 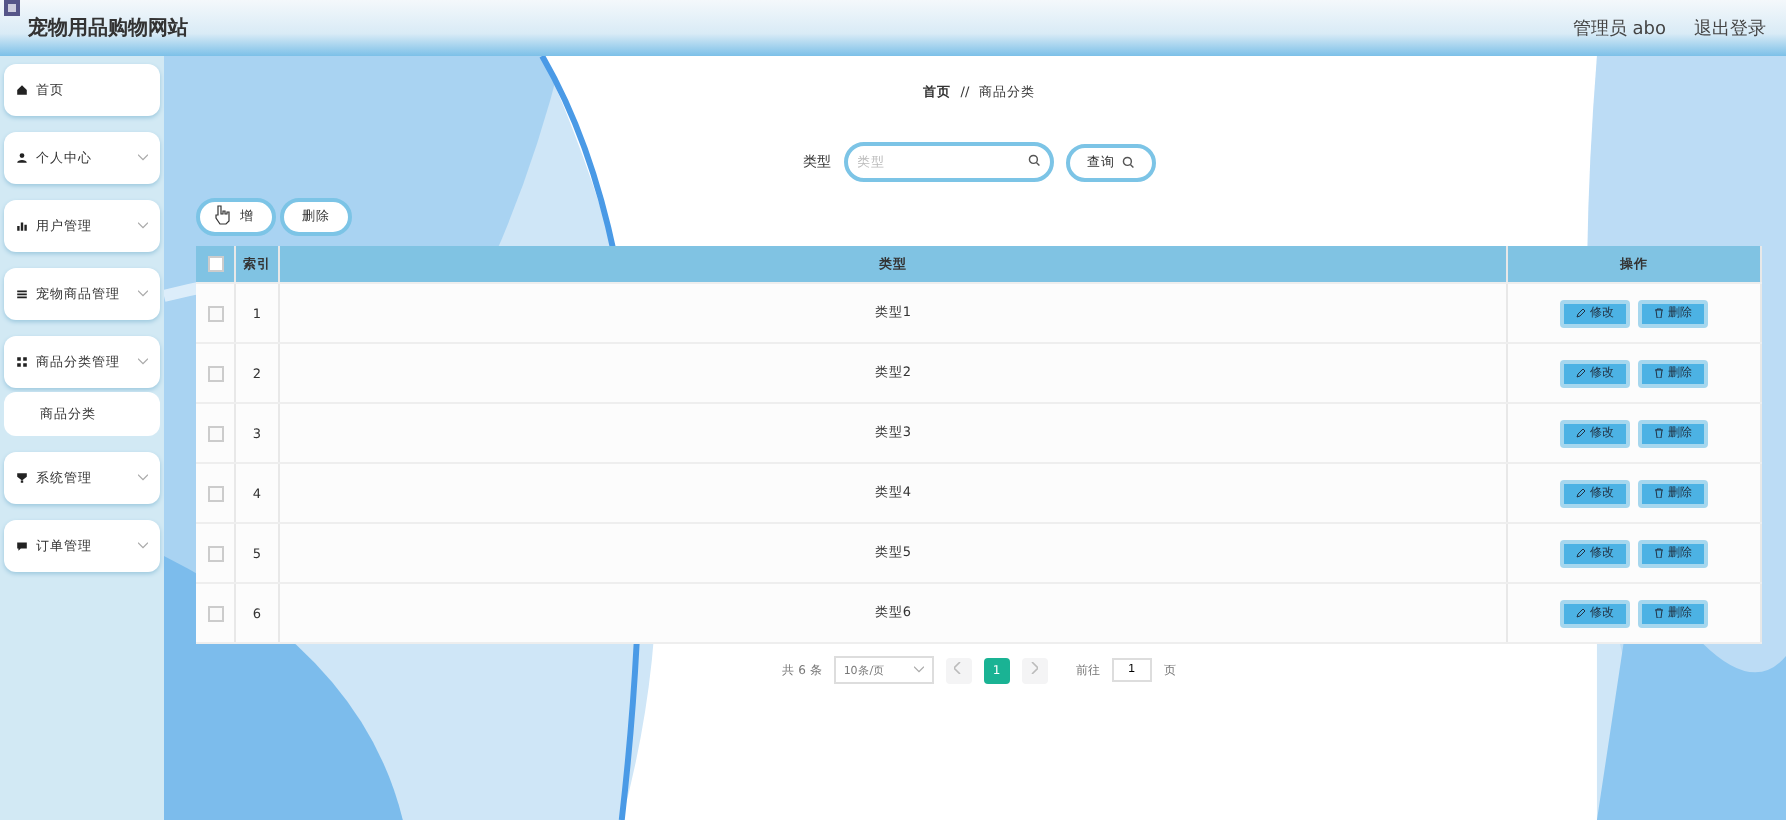 What do you see at coordinates (22, 226) in the screenshot?
I see `bar-chart-icon` at bounding box center [22, 226].